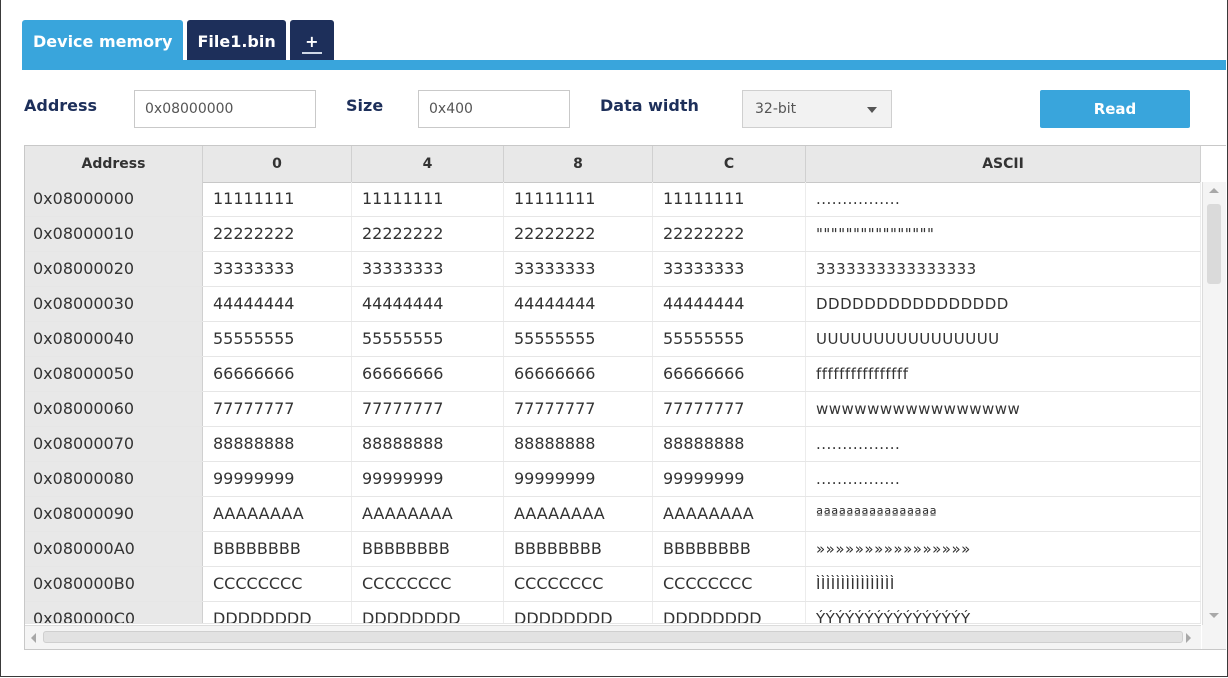  What do you see at coordinates (114, 164) in the screenshot?
I see `column-header-address: Address` at bounding box center [114, 164].